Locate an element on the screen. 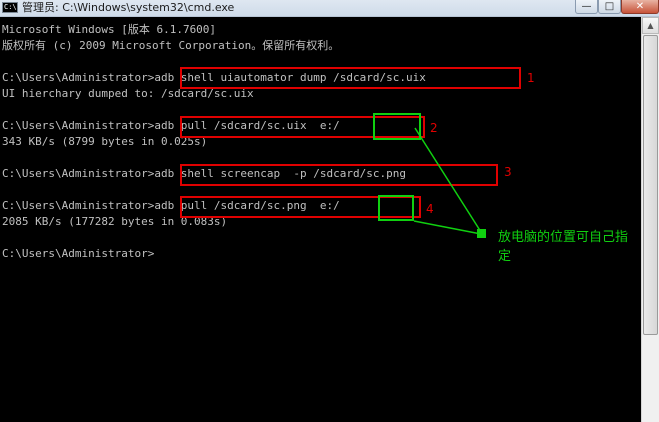  scroll-thumb is located at coordinates (650, 185).